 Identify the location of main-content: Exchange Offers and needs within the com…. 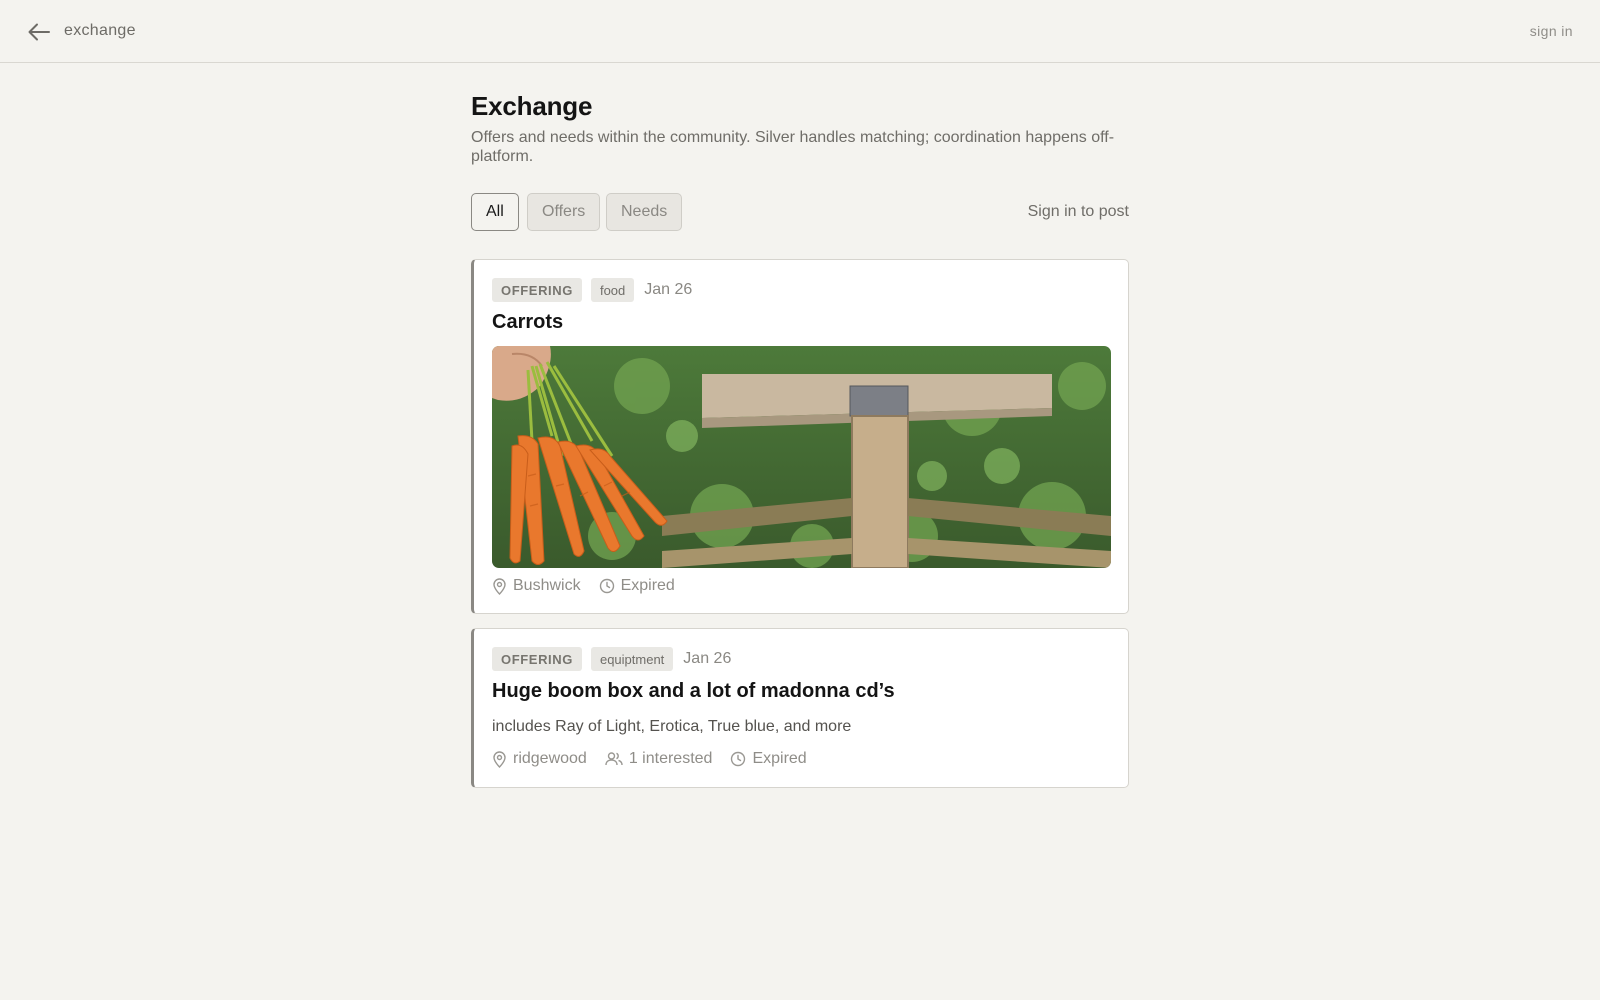
(800, 159).